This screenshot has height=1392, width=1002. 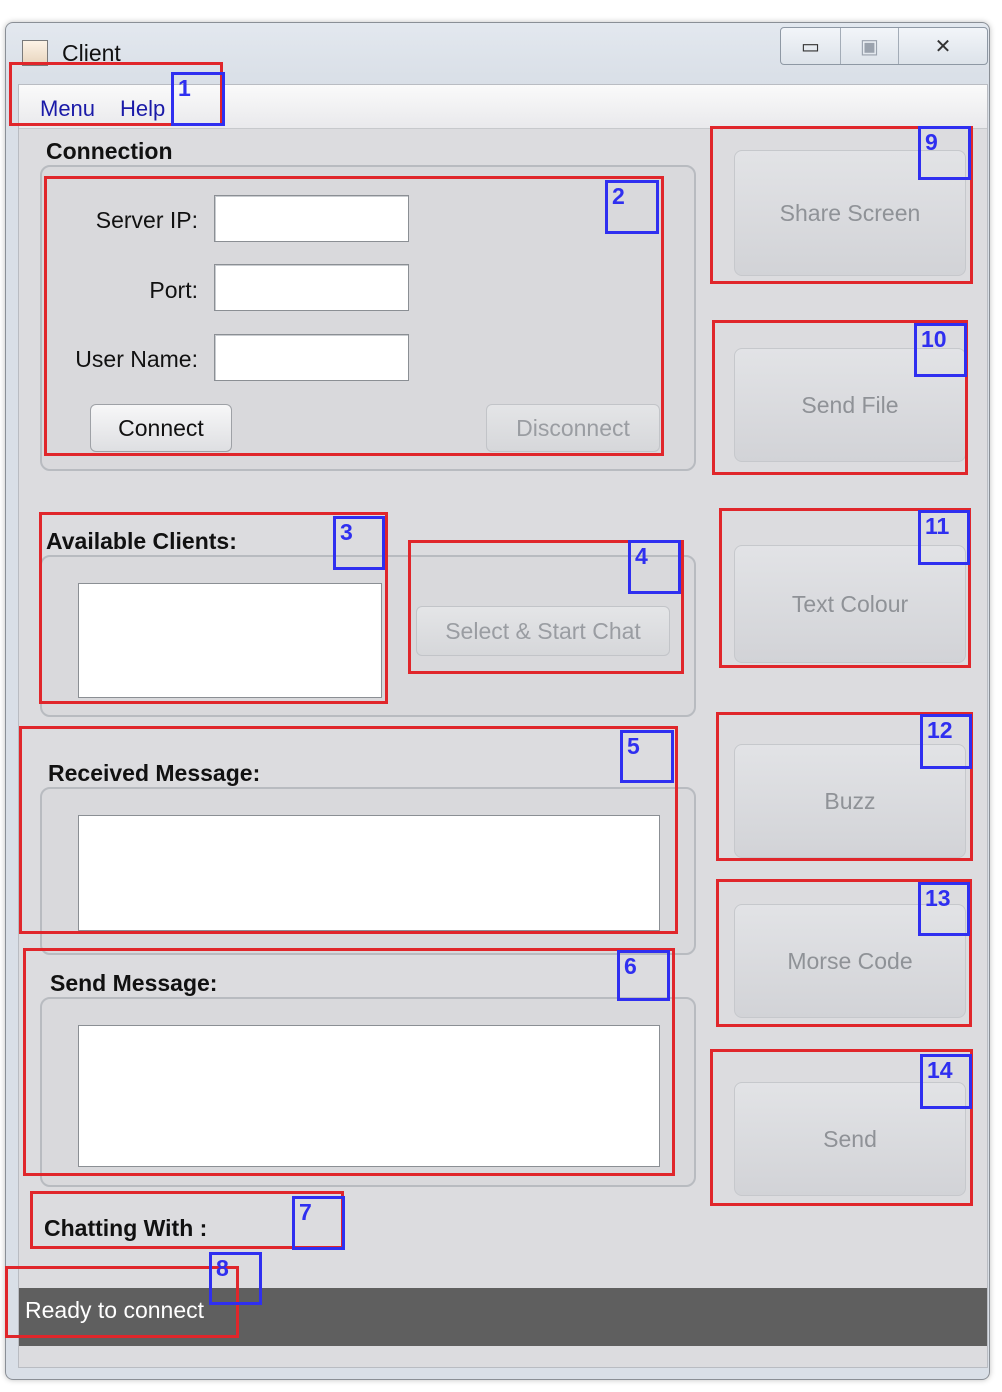 What do you see at coordinates (142, 109) in the screenshot?
I see `menu-item-help: Help` at bounding box center [142, 109].